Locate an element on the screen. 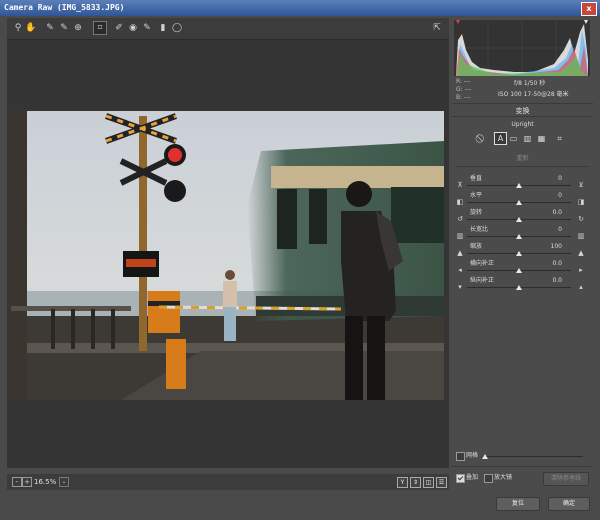 The width and height of the screenshot is (600, 520). g-readout: G: --- is located at coordinates (464, 89).